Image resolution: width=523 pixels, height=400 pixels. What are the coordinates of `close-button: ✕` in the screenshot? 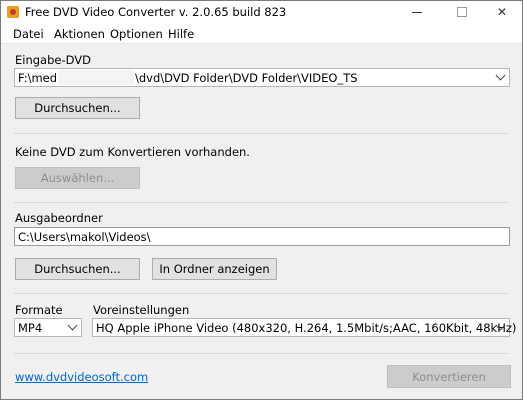 It's located at (502, 12).